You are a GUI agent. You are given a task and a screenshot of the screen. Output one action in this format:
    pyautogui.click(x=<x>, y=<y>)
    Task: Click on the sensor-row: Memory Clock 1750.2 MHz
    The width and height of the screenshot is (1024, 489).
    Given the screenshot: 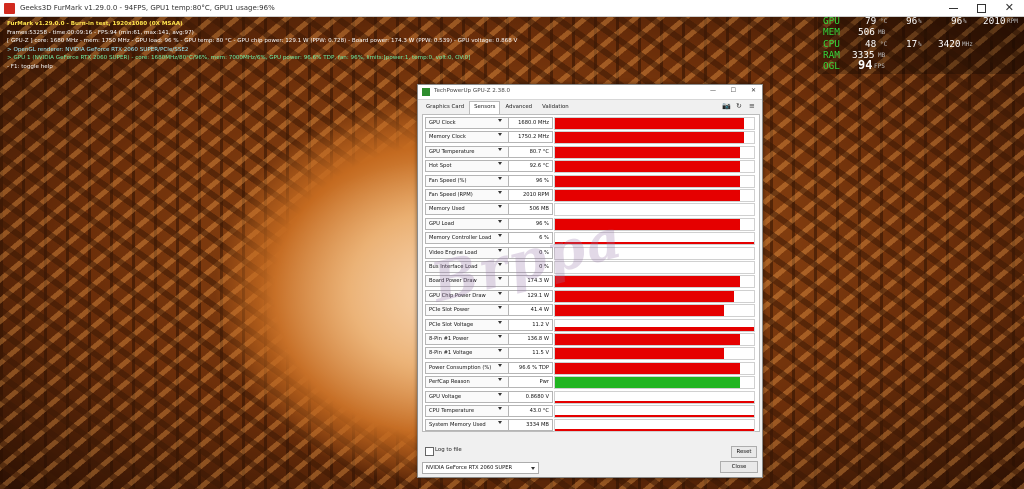 What is the action you would take?
    pyautogui.click(x=591, y=137)
    